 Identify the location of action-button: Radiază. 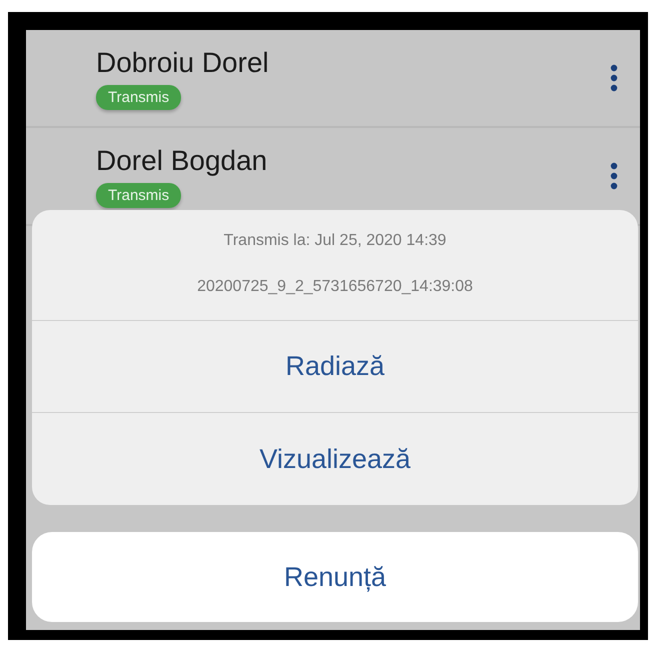
(335, 367).